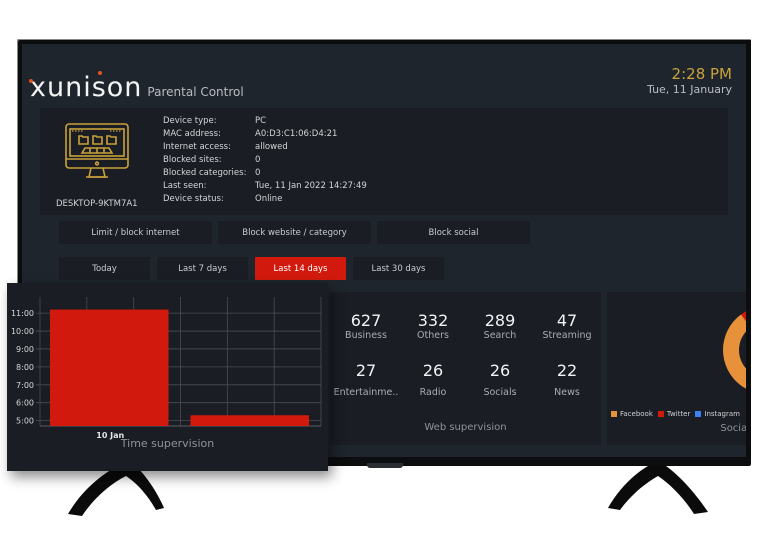 This screenshot has height=559, width=768. I want to click on clock-time: 2:28 PM, so click(701, 74).